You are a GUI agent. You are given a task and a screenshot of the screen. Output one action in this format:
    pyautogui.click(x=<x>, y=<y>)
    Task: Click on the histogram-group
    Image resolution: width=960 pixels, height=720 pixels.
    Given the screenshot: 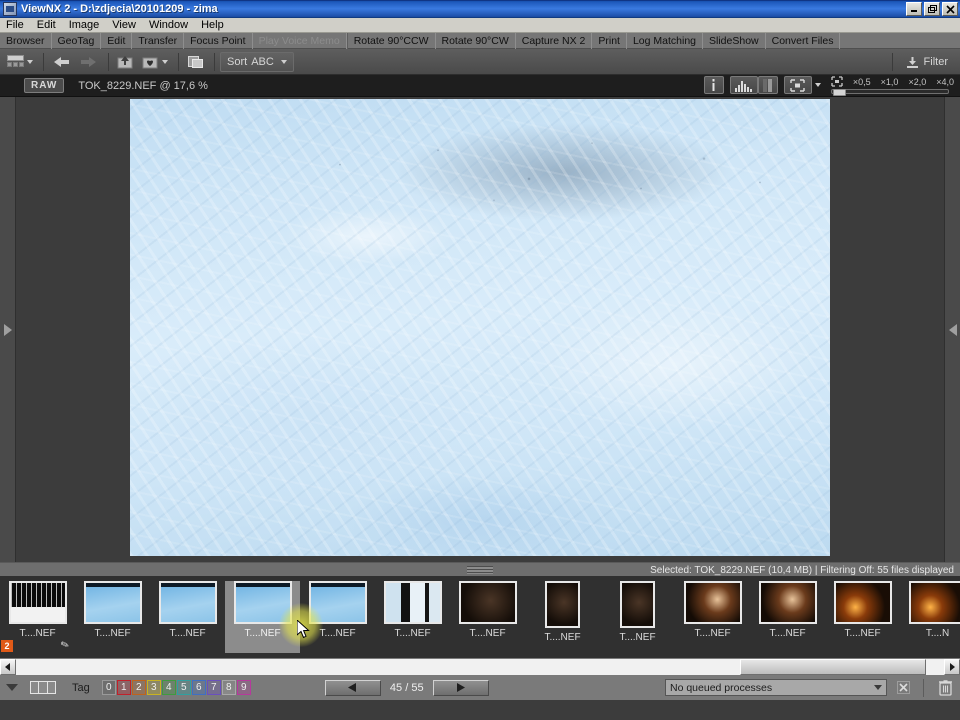 What is the action you would take?
    pyautogui.click(x=753, y=85)
    